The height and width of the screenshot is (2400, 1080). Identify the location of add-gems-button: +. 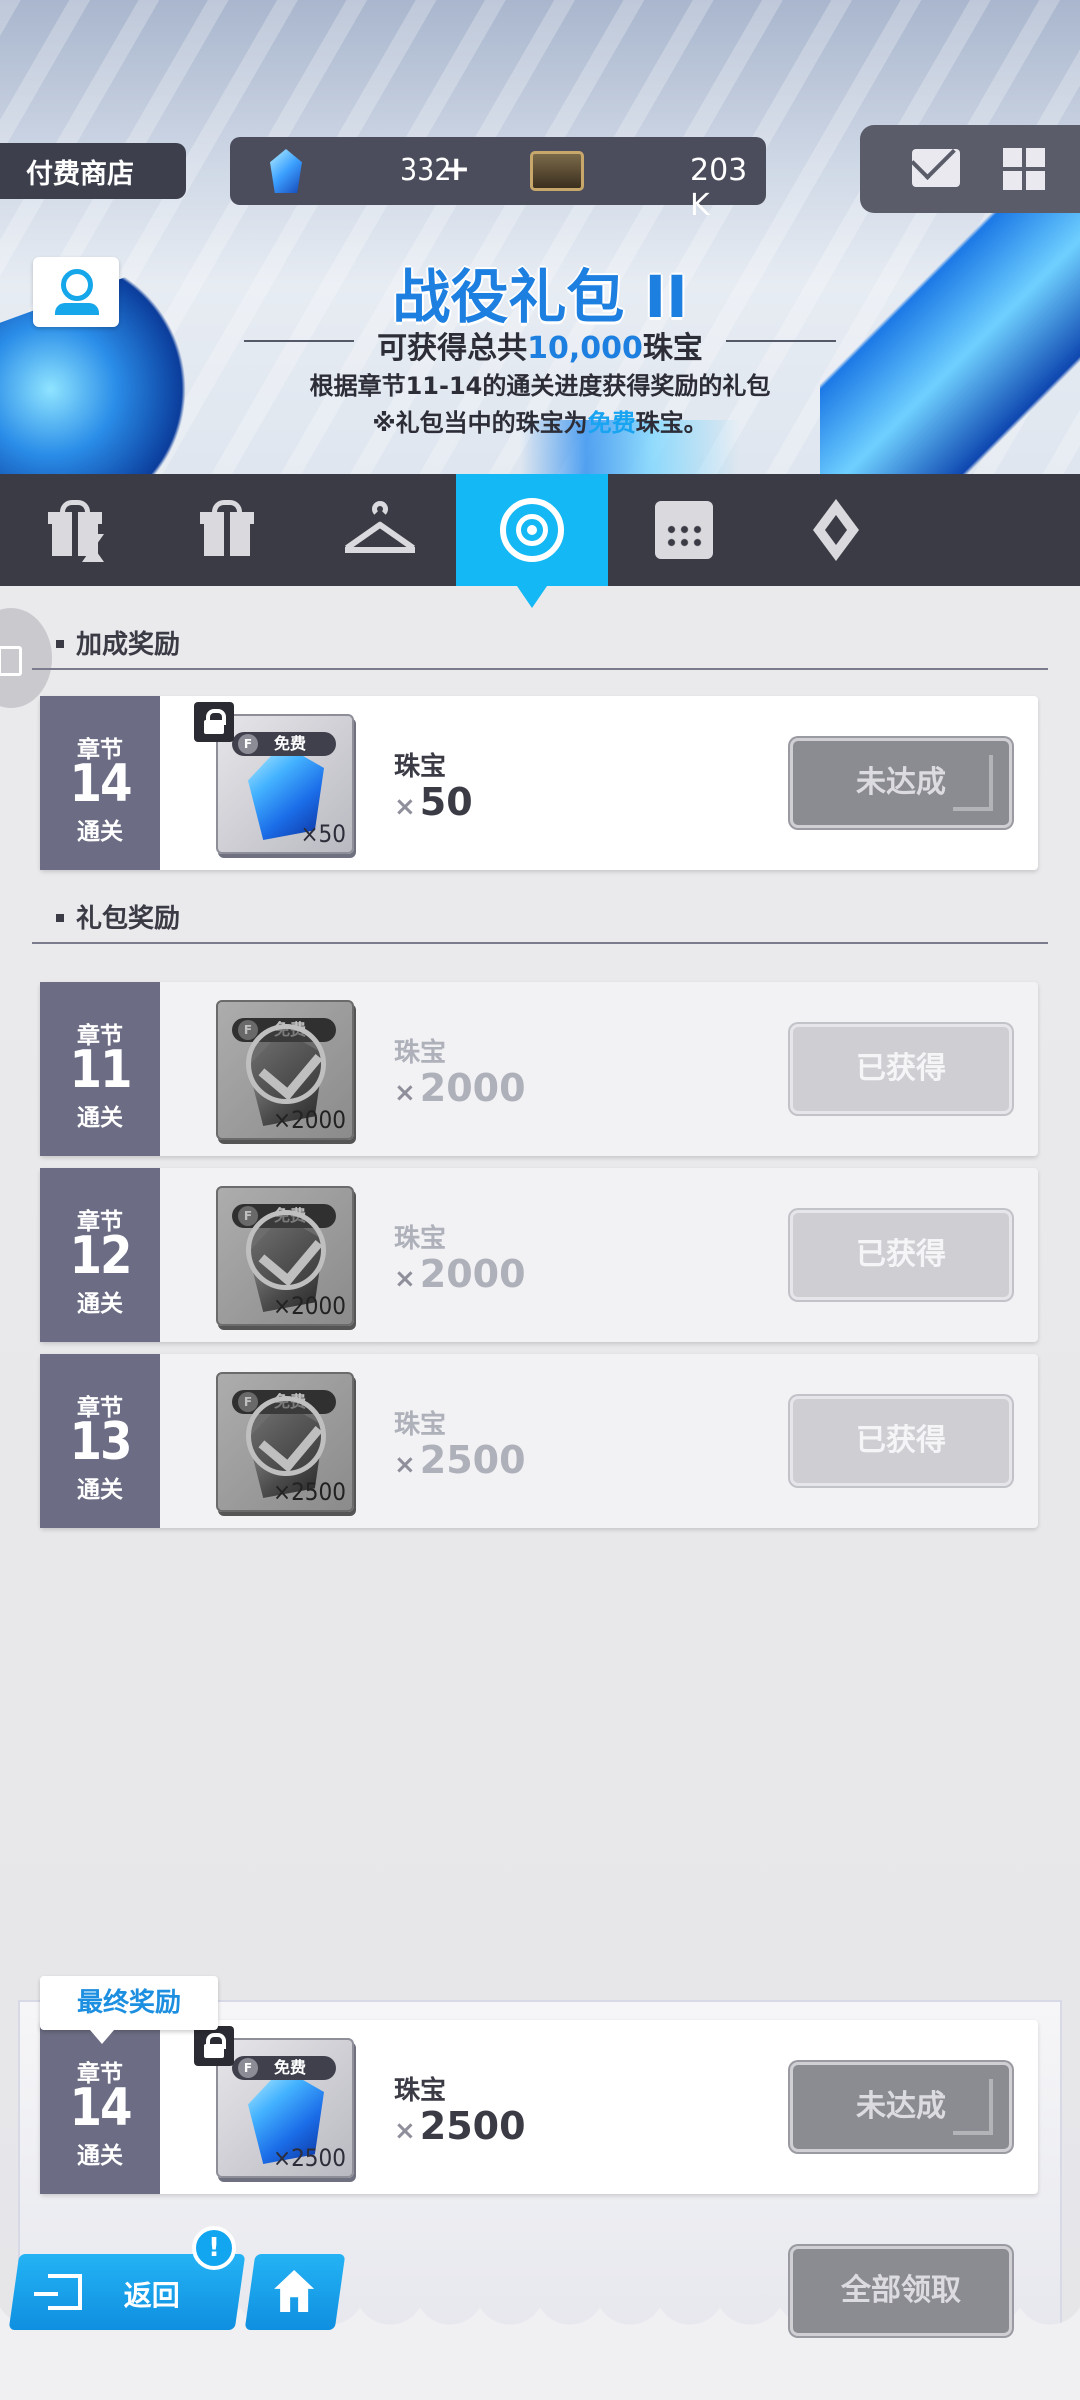
(456, 169).